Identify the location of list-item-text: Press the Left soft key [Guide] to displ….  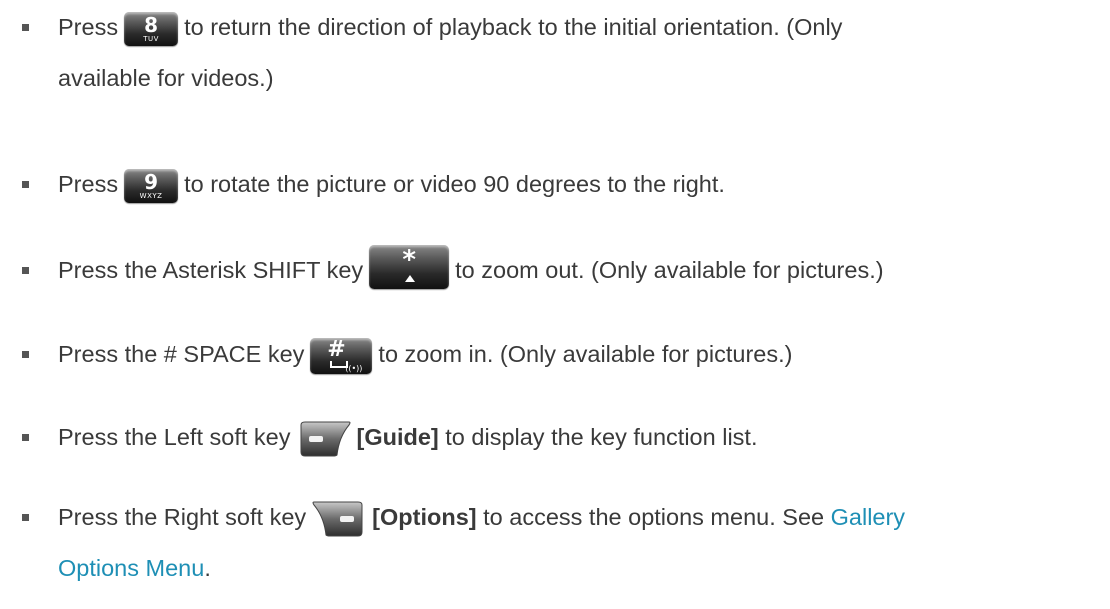
(578, 437).